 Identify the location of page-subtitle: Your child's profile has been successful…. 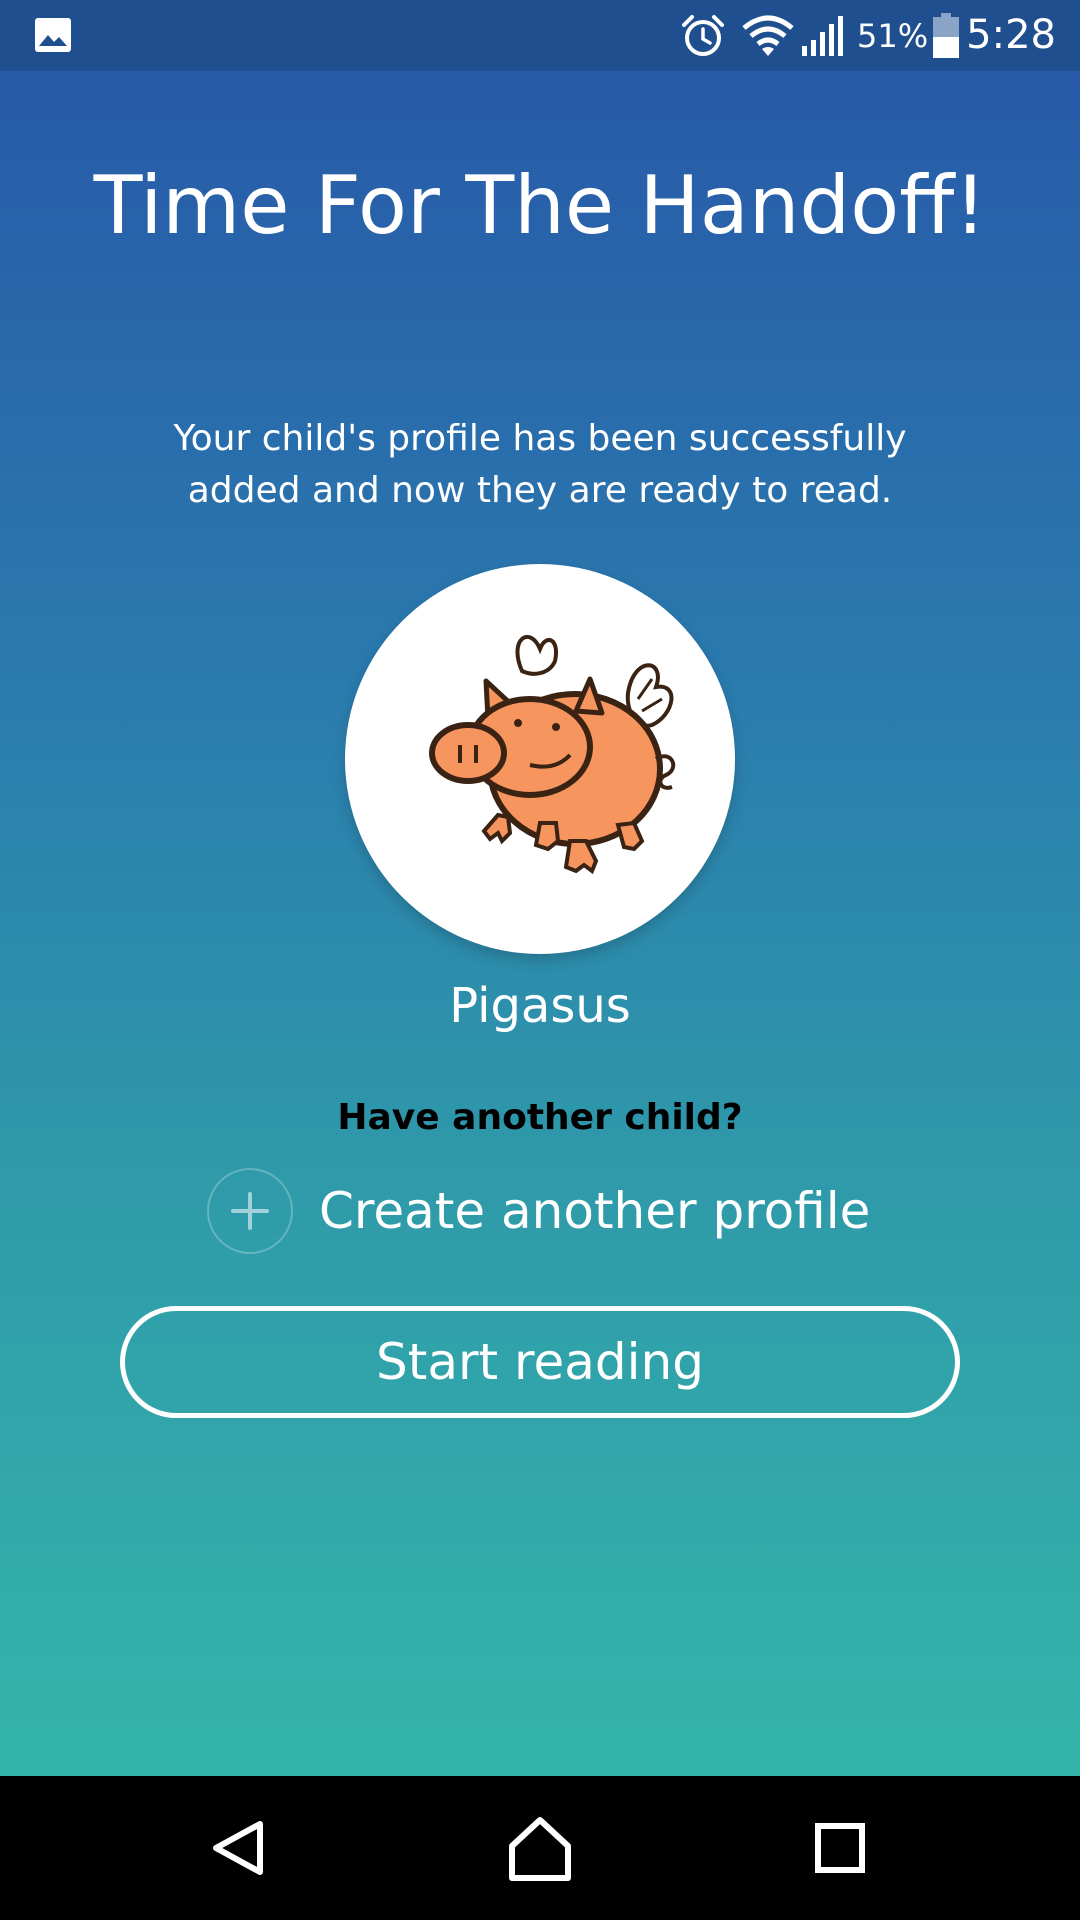
(540, 464).